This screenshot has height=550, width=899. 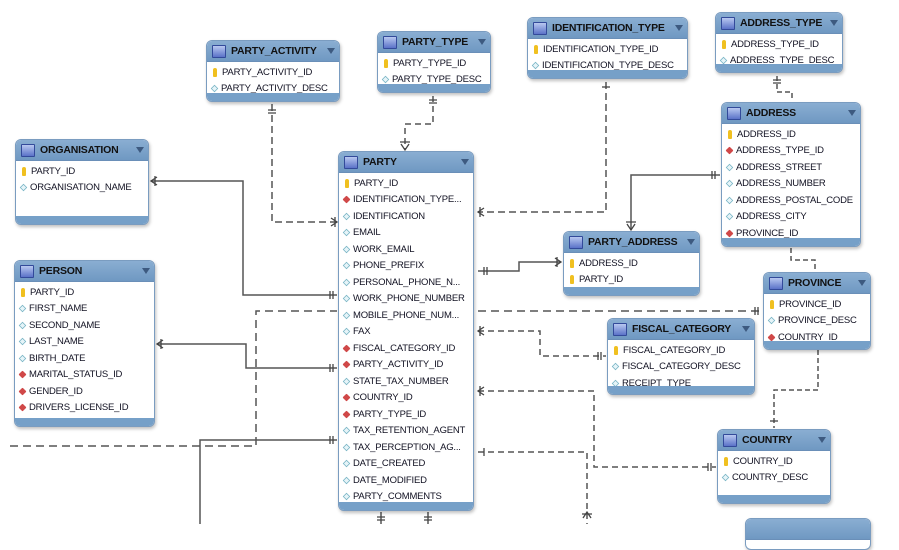 I want to click on column-row: ADDRESS_NUMBER, so click(x=791, y=184).